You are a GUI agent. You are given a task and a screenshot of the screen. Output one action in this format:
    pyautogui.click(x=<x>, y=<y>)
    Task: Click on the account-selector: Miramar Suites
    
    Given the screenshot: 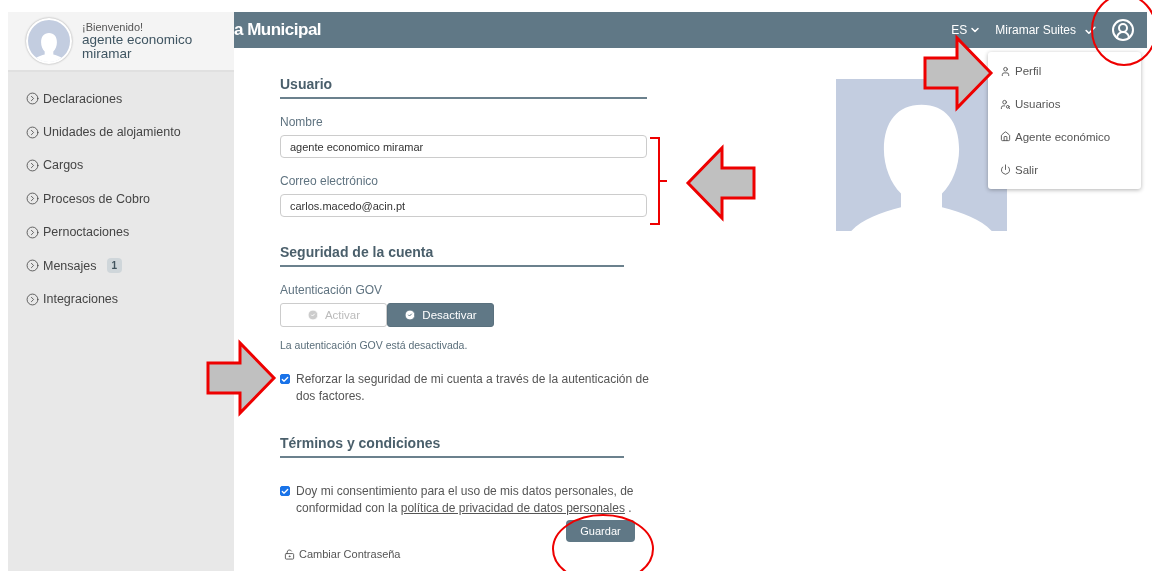 What is the action you would take?
    pyautogui.click(x=1046, y=30)
    